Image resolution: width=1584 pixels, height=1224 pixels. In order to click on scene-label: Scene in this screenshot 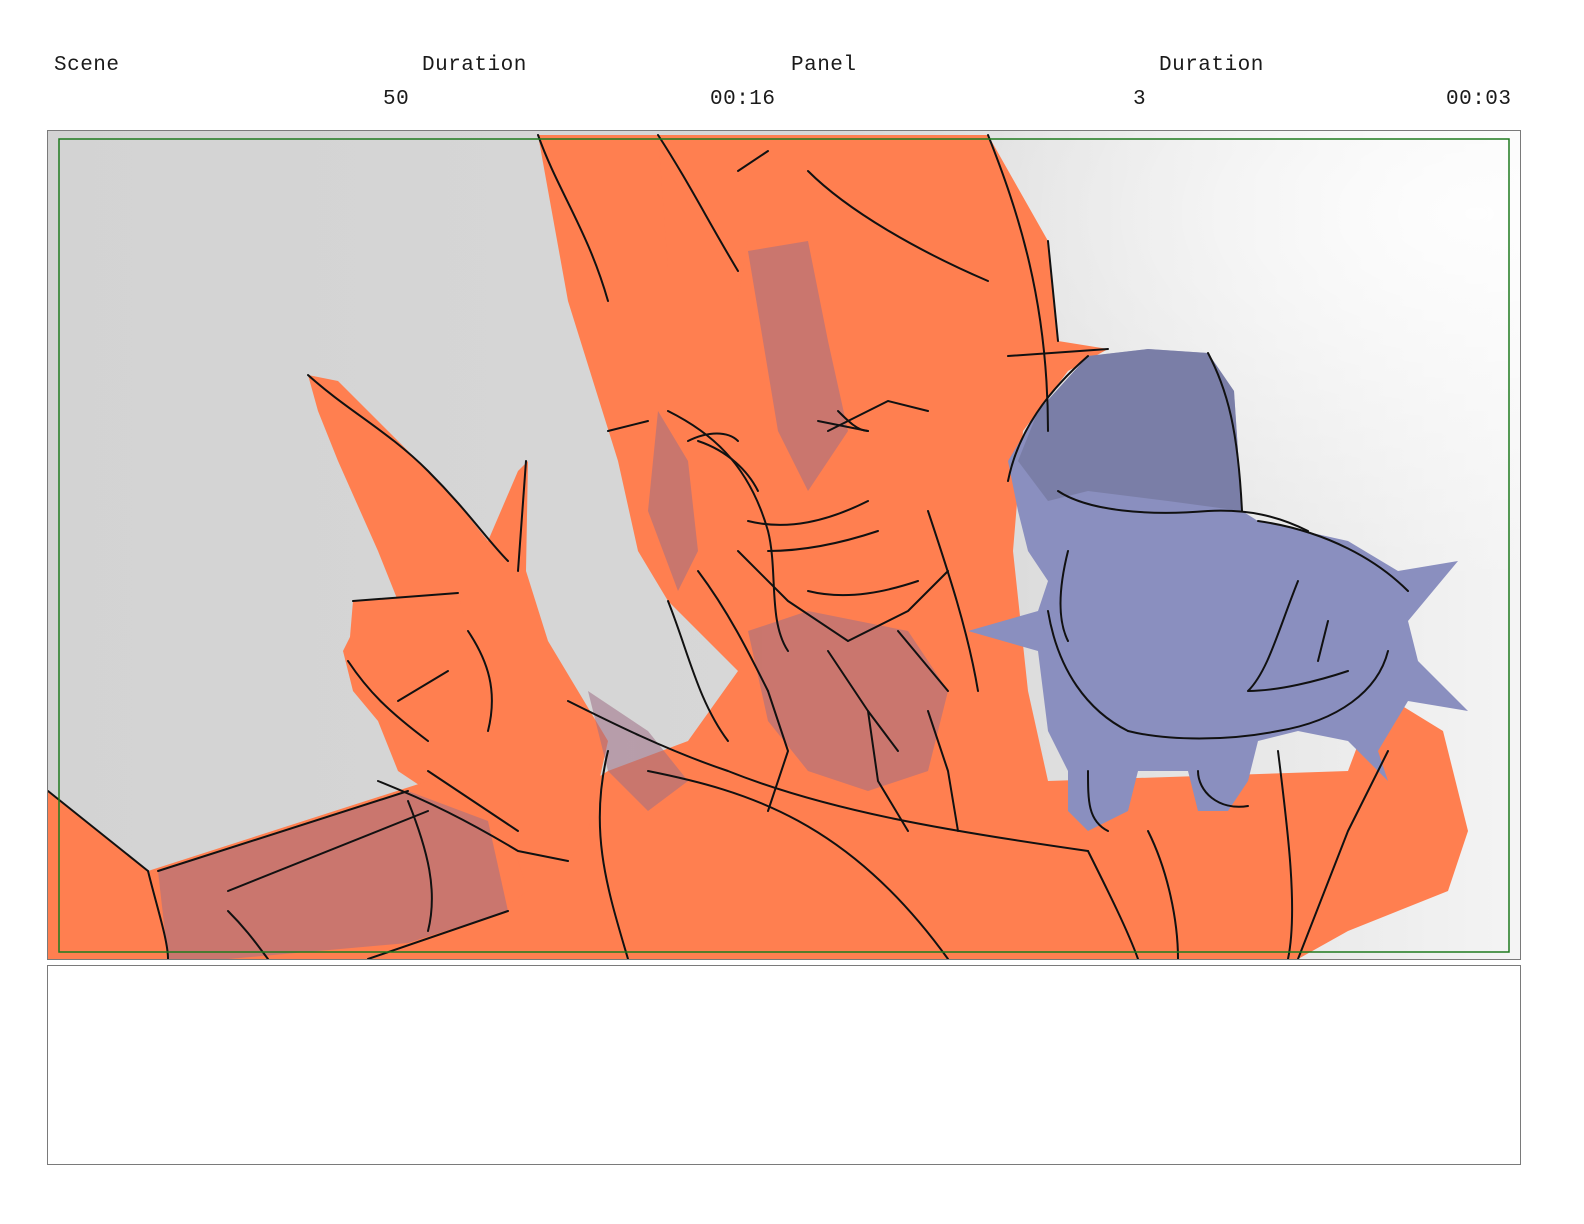, I will do `click(87, 65)`.